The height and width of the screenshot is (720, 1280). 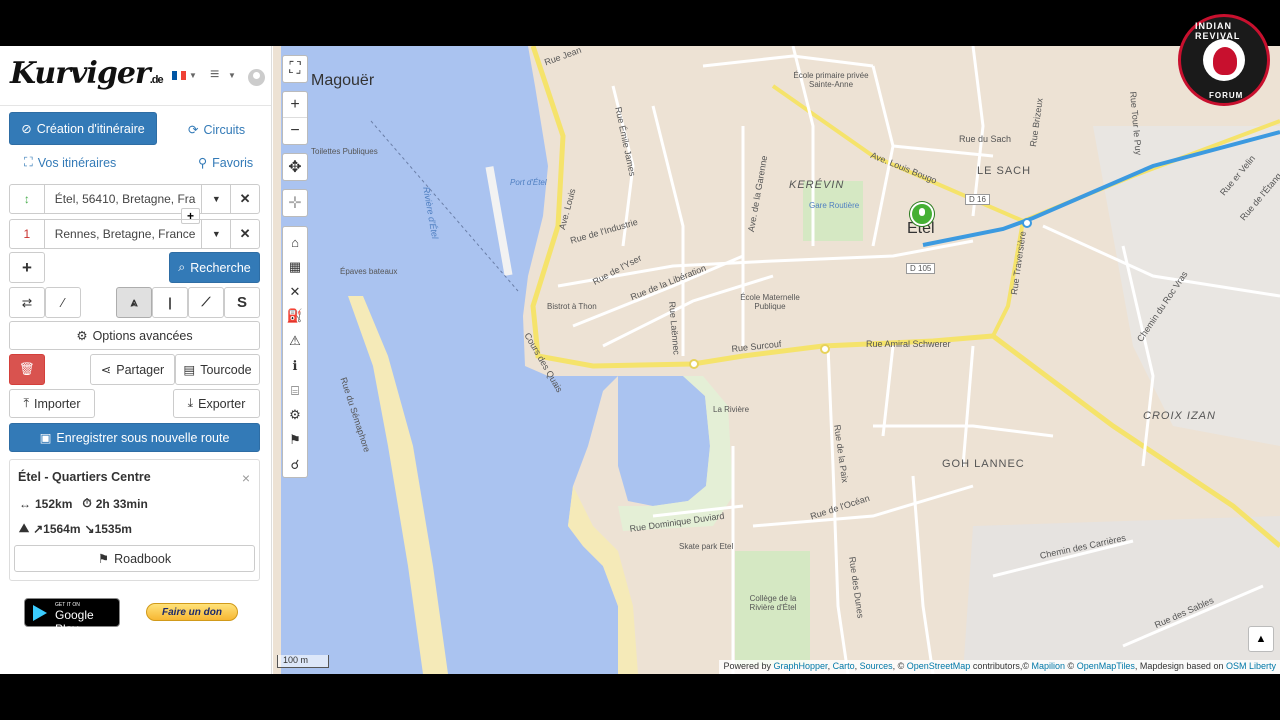 What do you see at coordinates (179, 75) in the screenshot?
I see `language-flag-icon` at bounding box center [179, 75].